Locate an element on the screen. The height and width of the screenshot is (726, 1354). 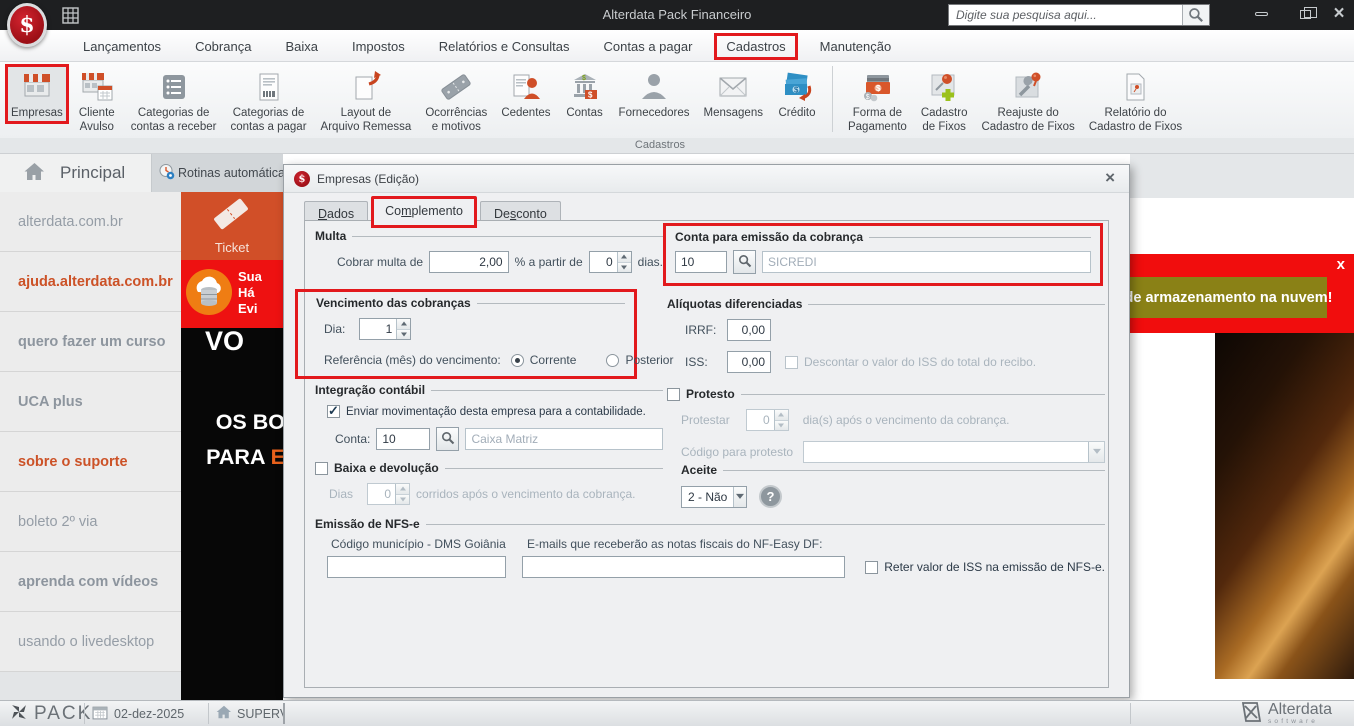
group-aceite-title: Aceite is located at coordinates (699, 470).